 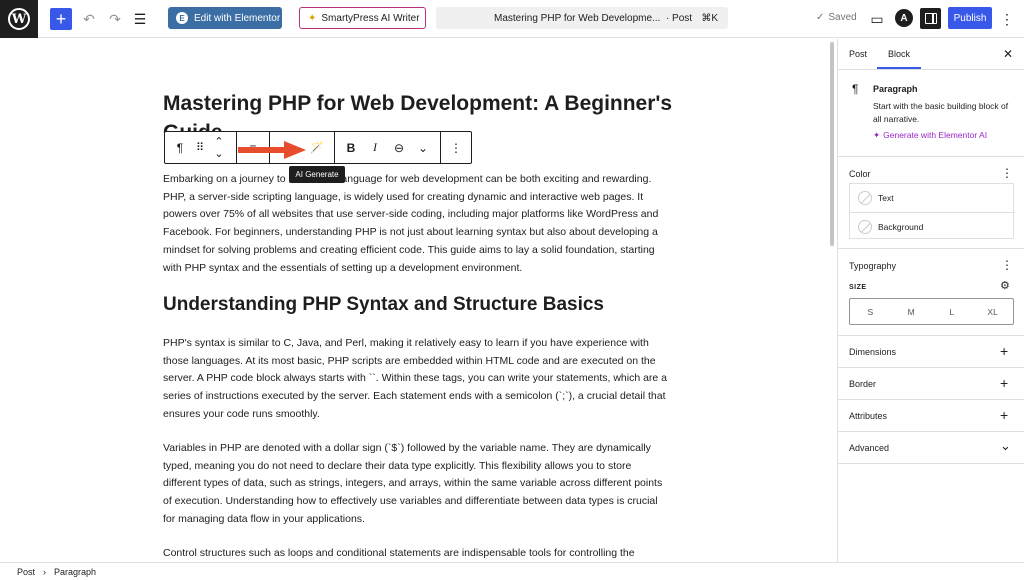 What do you see at coordinates (1007, 19) in the screenshot?
I see `options-more-icon: ⋮` at bounding box center [1007, 19].